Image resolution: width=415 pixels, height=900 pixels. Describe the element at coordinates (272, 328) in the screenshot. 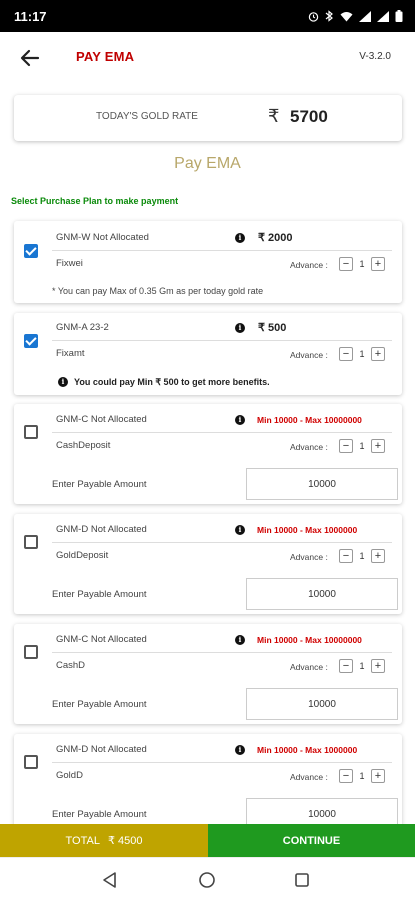

I see `plan-amount: ₹ 500` at that location.